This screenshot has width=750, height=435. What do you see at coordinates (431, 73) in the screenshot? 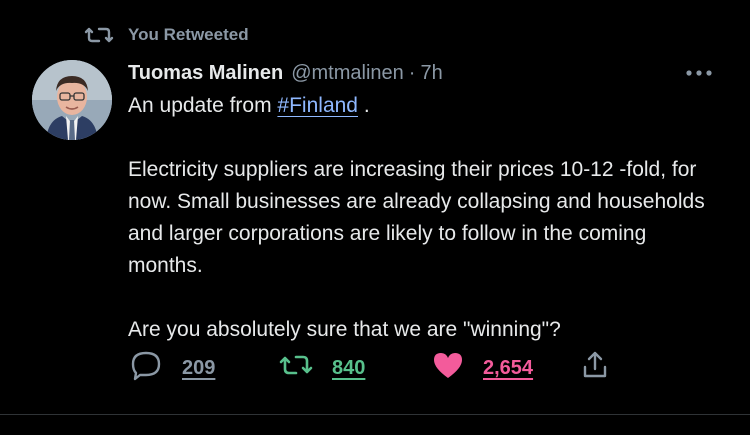
I see `tweet-timestamp: 7h` at bounding box center [431, 73].